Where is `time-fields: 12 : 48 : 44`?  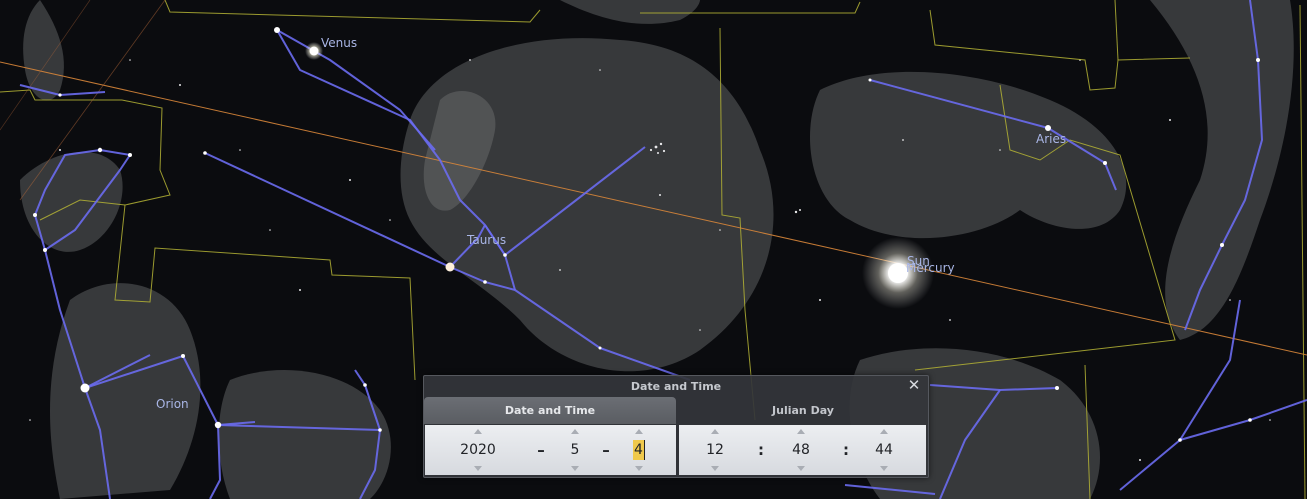 time-fields: 12 : 48 : 44 is located at coordinates (802, 450).